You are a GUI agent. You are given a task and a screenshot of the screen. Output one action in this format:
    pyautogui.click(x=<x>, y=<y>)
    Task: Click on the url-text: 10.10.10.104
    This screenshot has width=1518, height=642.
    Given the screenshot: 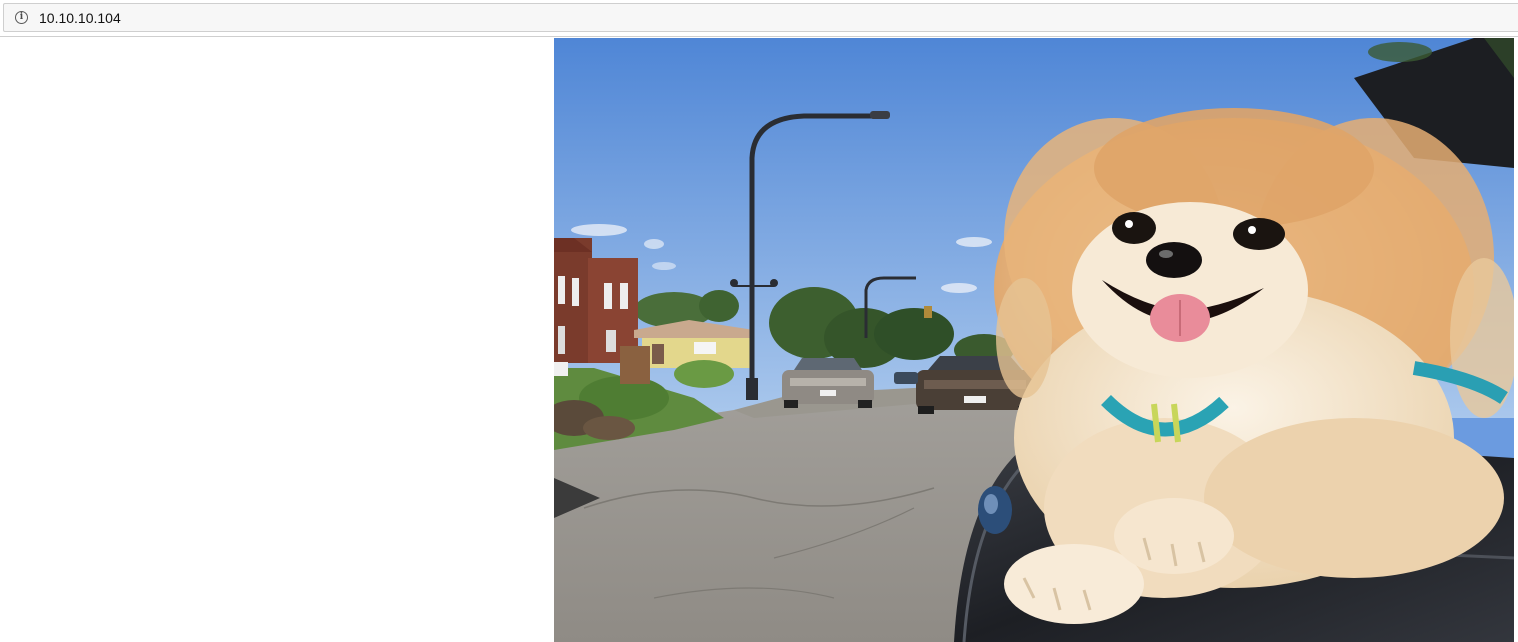 What is the action you would take?
    pyautogui.click(x=80, y=18)
    